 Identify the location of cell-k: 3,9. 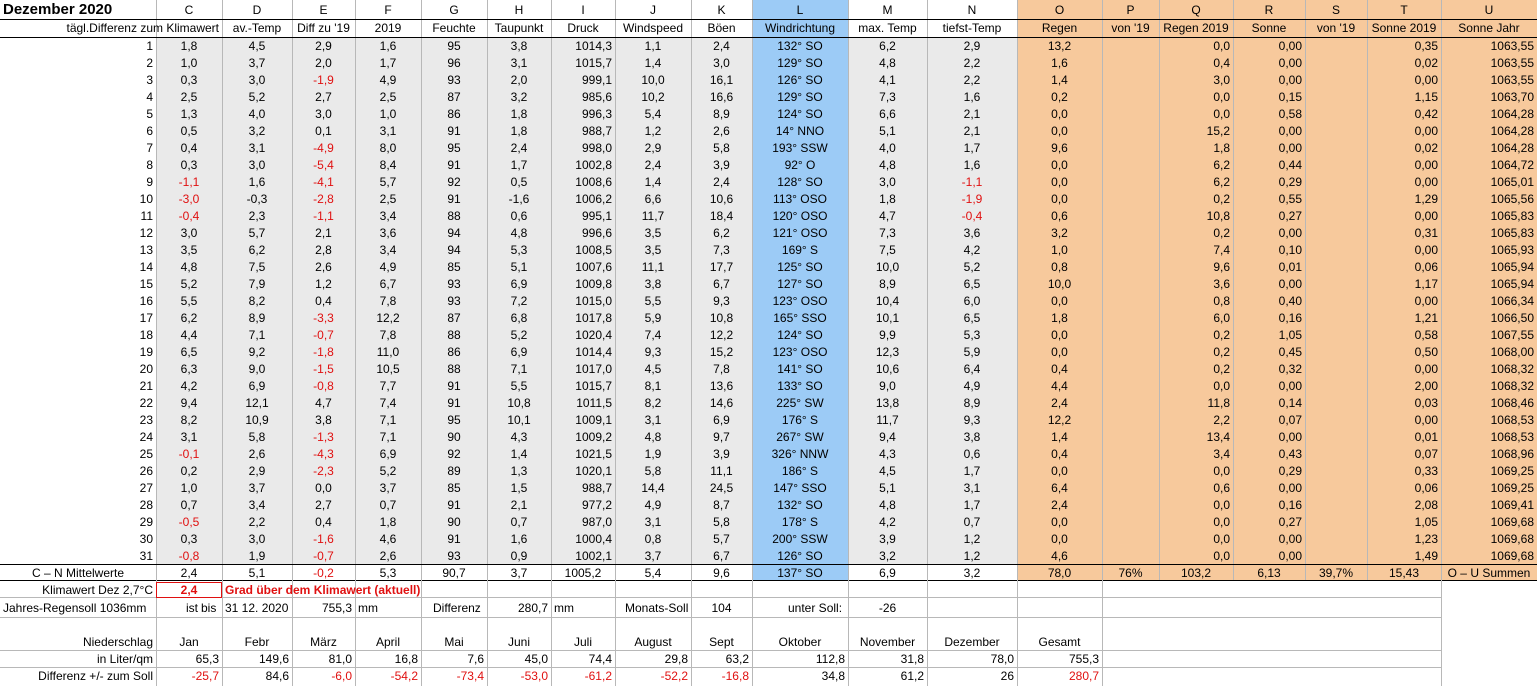
(721, 454).